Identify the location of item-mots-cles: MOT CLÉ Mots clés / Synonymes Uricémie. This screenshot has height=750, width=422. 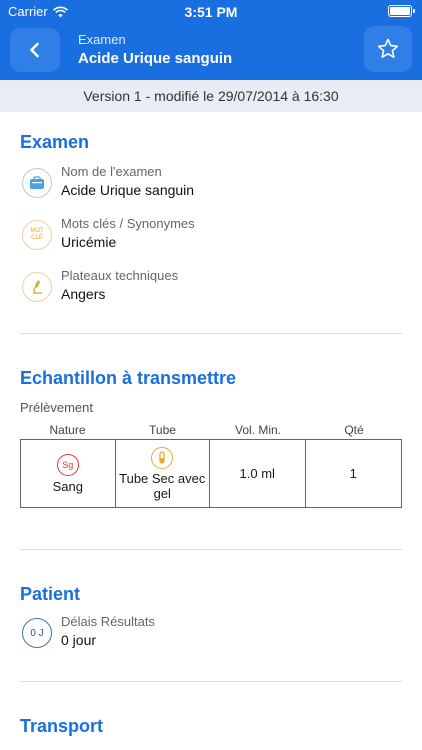
(212, 238).